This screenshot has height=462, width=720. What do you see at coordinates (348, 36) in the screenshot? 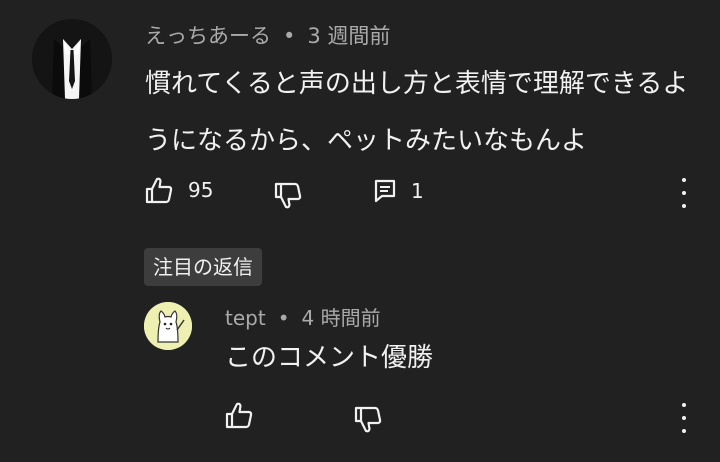
I see `comment-time: 3 週間前` at bounding box center [348, 36].